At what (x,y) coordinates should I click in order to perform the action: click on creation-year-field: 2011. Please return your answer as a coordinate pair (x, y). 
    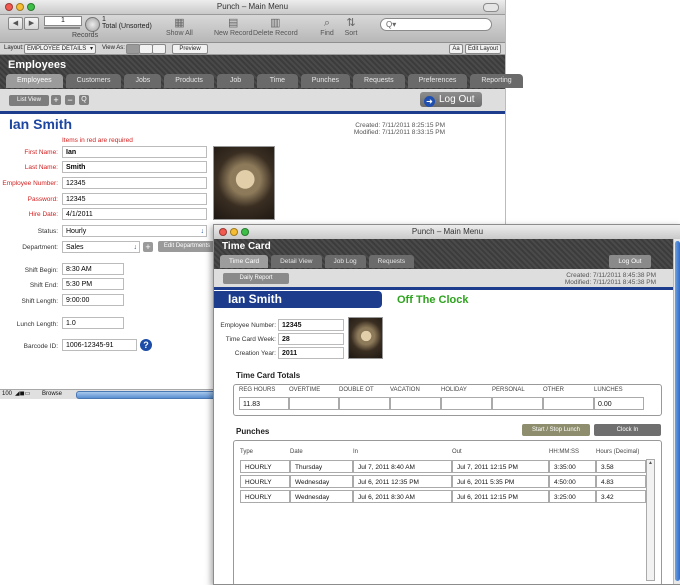
    Looking at the image, I should click on (311, 353).